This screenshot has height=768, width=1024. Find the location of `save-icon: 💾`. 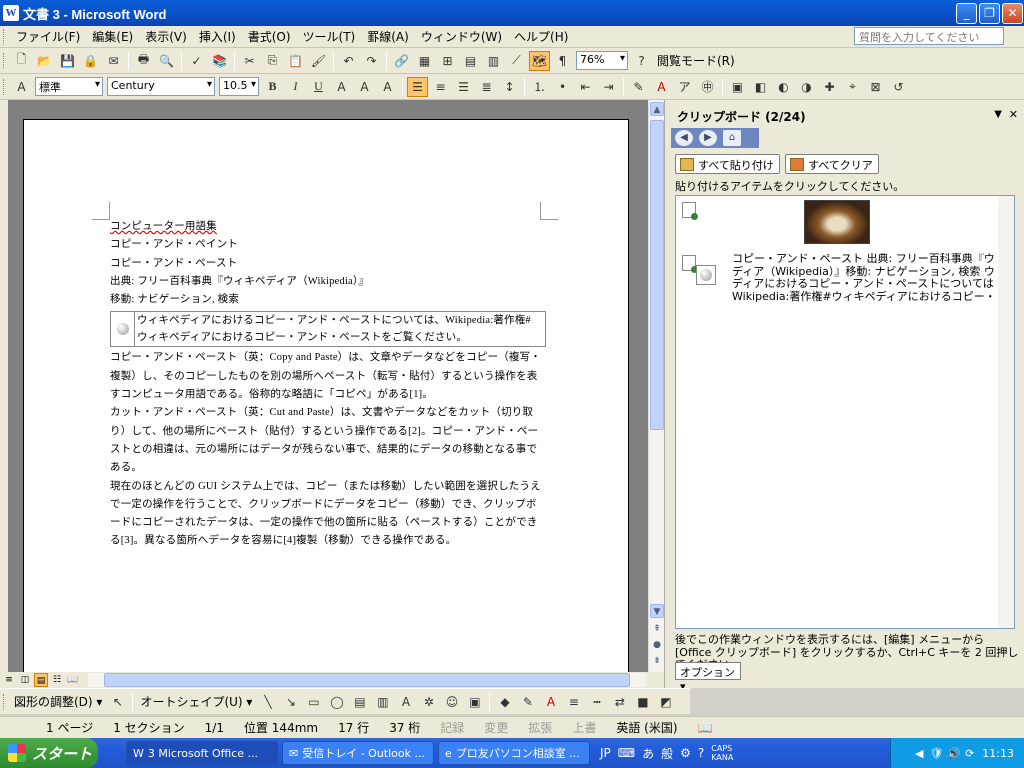

save-icon: 💾 is located at coordinates (67, 61).